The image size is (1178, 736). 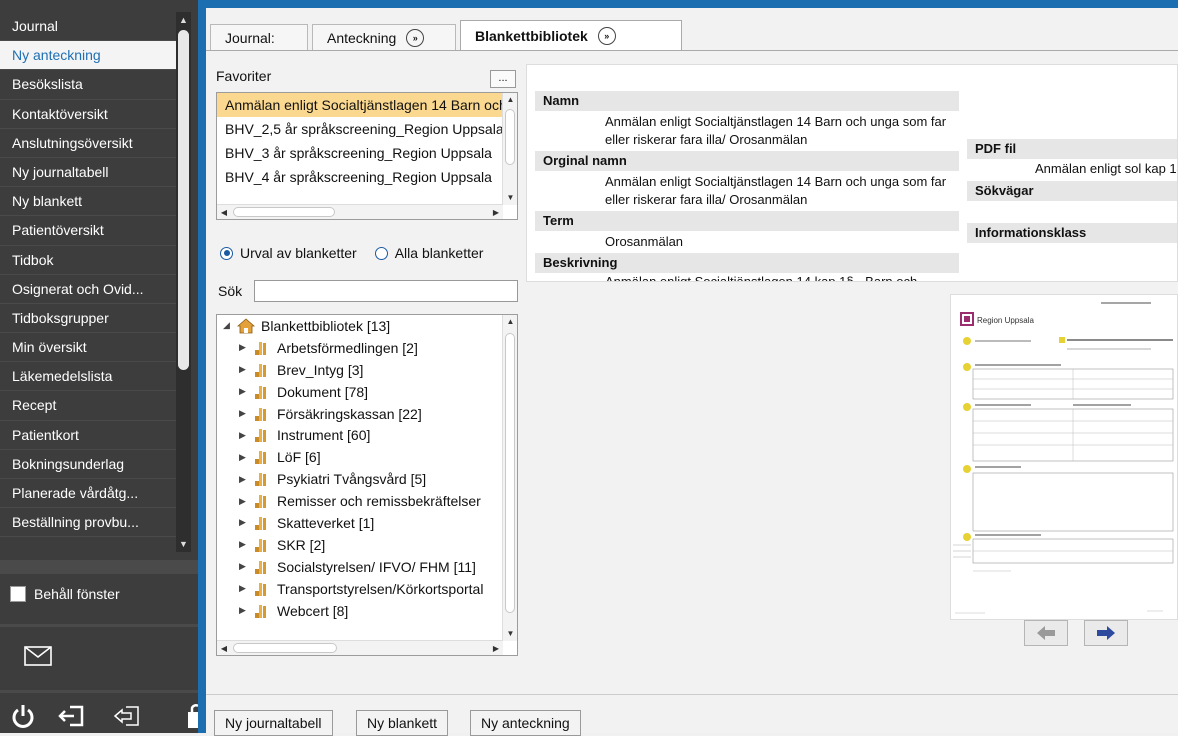 What do you see at coordinates (360, 370) in the screenshot?
I see `tree-node: ▶ Brev_Intyg [3]` at bounding box center [360, 370].